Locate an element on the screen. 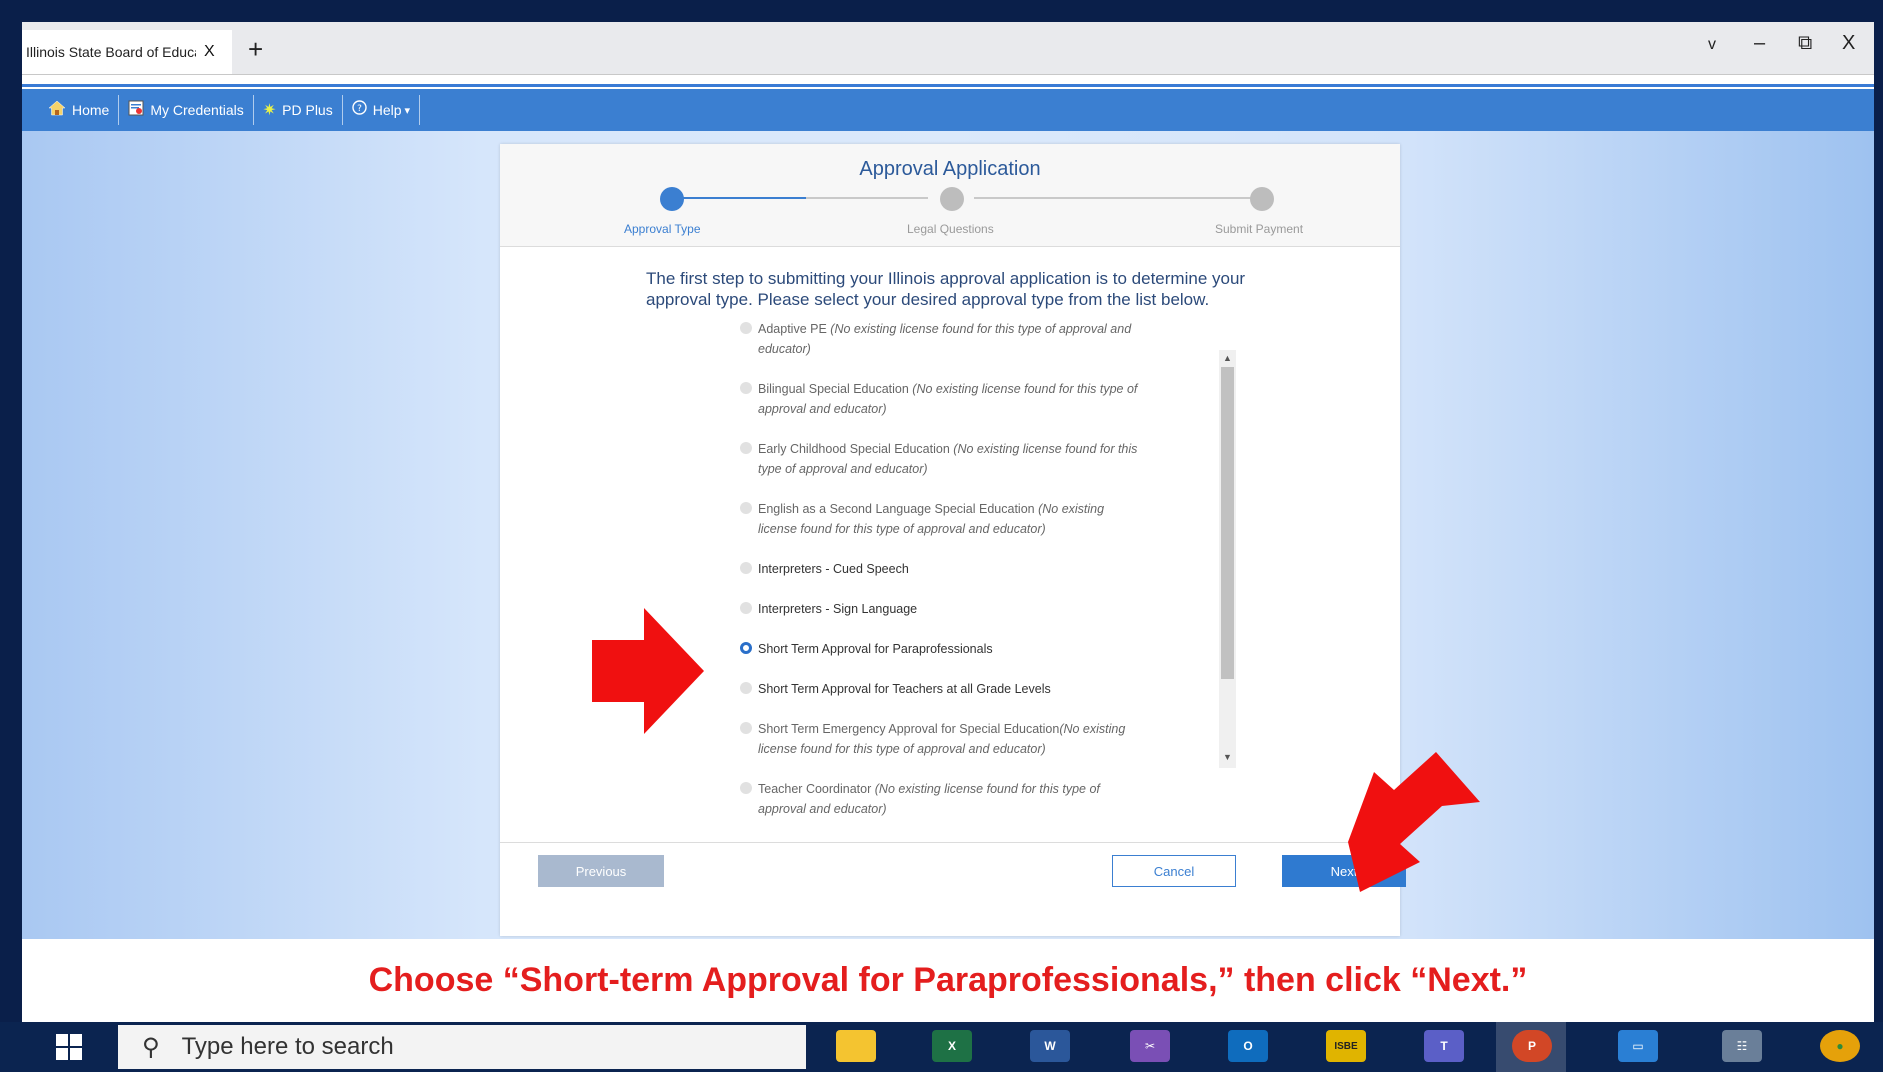 The width and height of the screenshot is (1883, 1072). option-interpreters-sign-language: Interpreters - Sign Language is located at coordinates (940, 609).